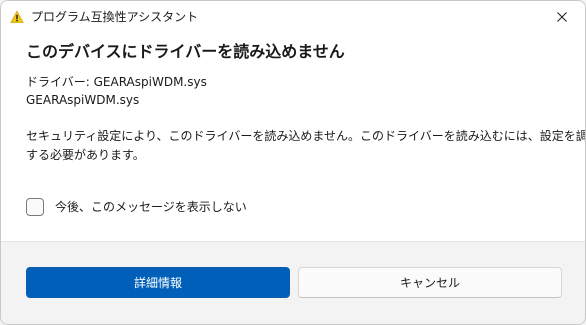 The image size is (586, 325). Describe the element at coordinates (293, 16) in the screenshot. I see `title-bar: プログラム互換性アシスタント` at that location.